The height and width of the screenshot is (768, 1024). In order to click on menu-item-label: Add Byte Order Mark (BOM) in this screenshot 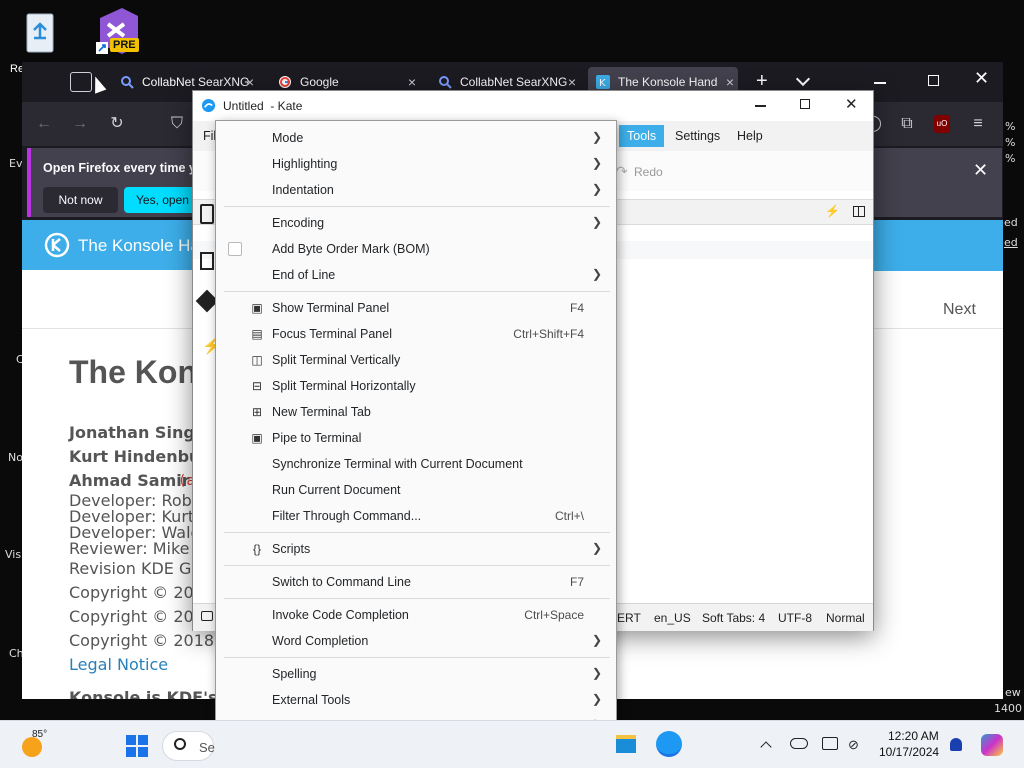, I will do `click(351, 249)`.